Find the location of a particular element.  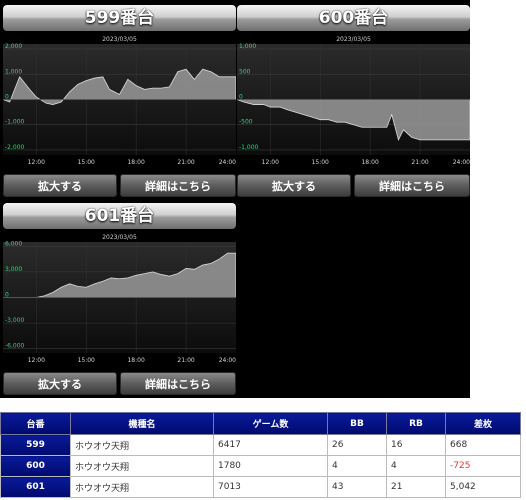

bb-count: 26 is located at coordinates (357, 445).